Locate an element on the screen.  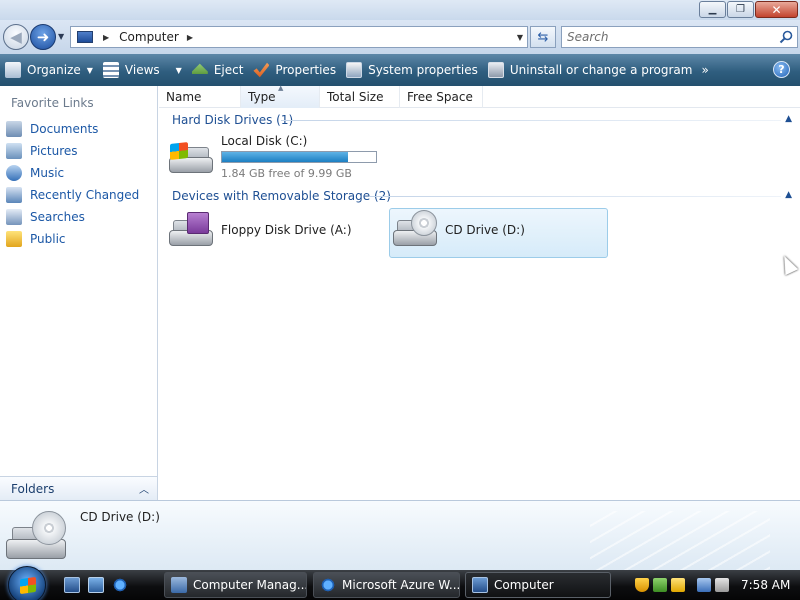
windows-update-icon is located at coordinates (678, 585).